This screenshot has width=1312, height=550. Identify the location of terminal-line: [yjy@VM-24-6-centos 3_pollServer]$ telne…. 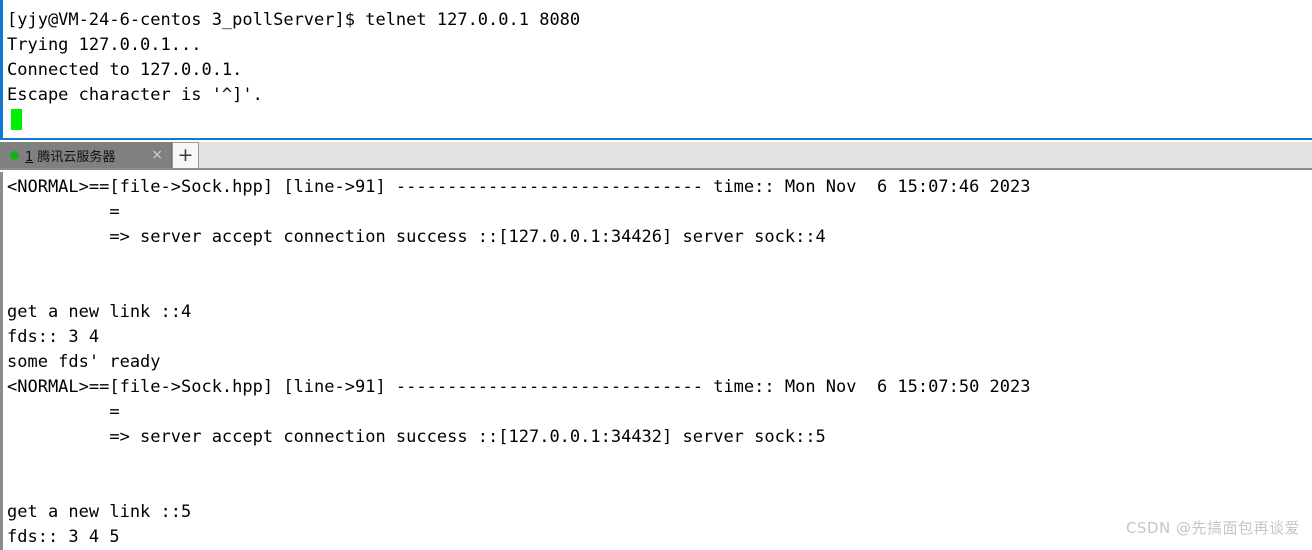
(294, 20).